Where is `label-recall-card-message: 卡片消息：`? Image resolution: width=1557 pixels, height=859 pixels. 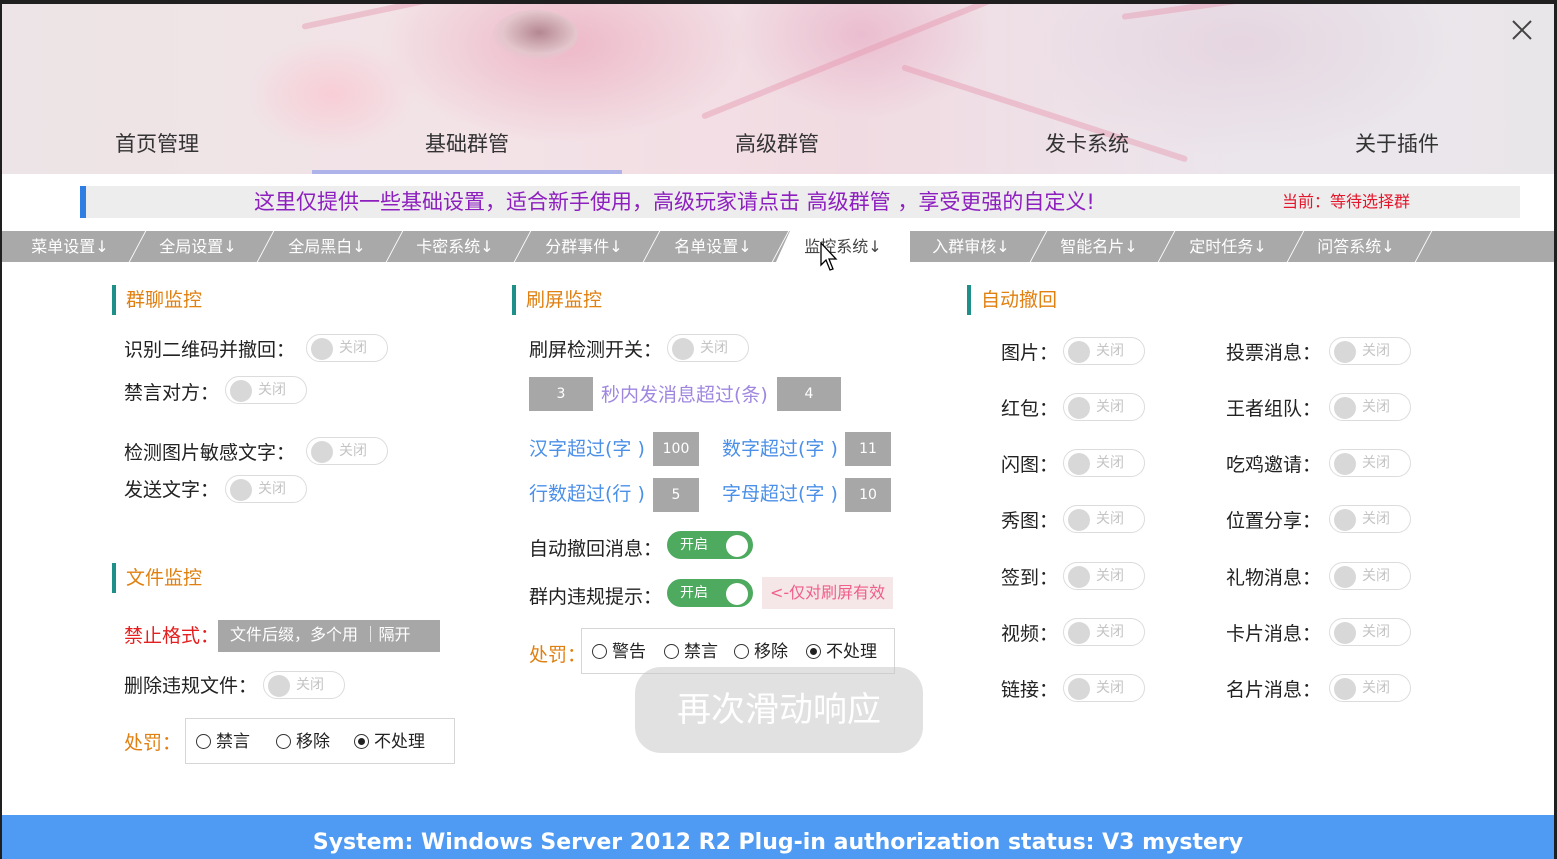
label-recall-card-message: 卡片消息： is located at coordinates (1274, 634).